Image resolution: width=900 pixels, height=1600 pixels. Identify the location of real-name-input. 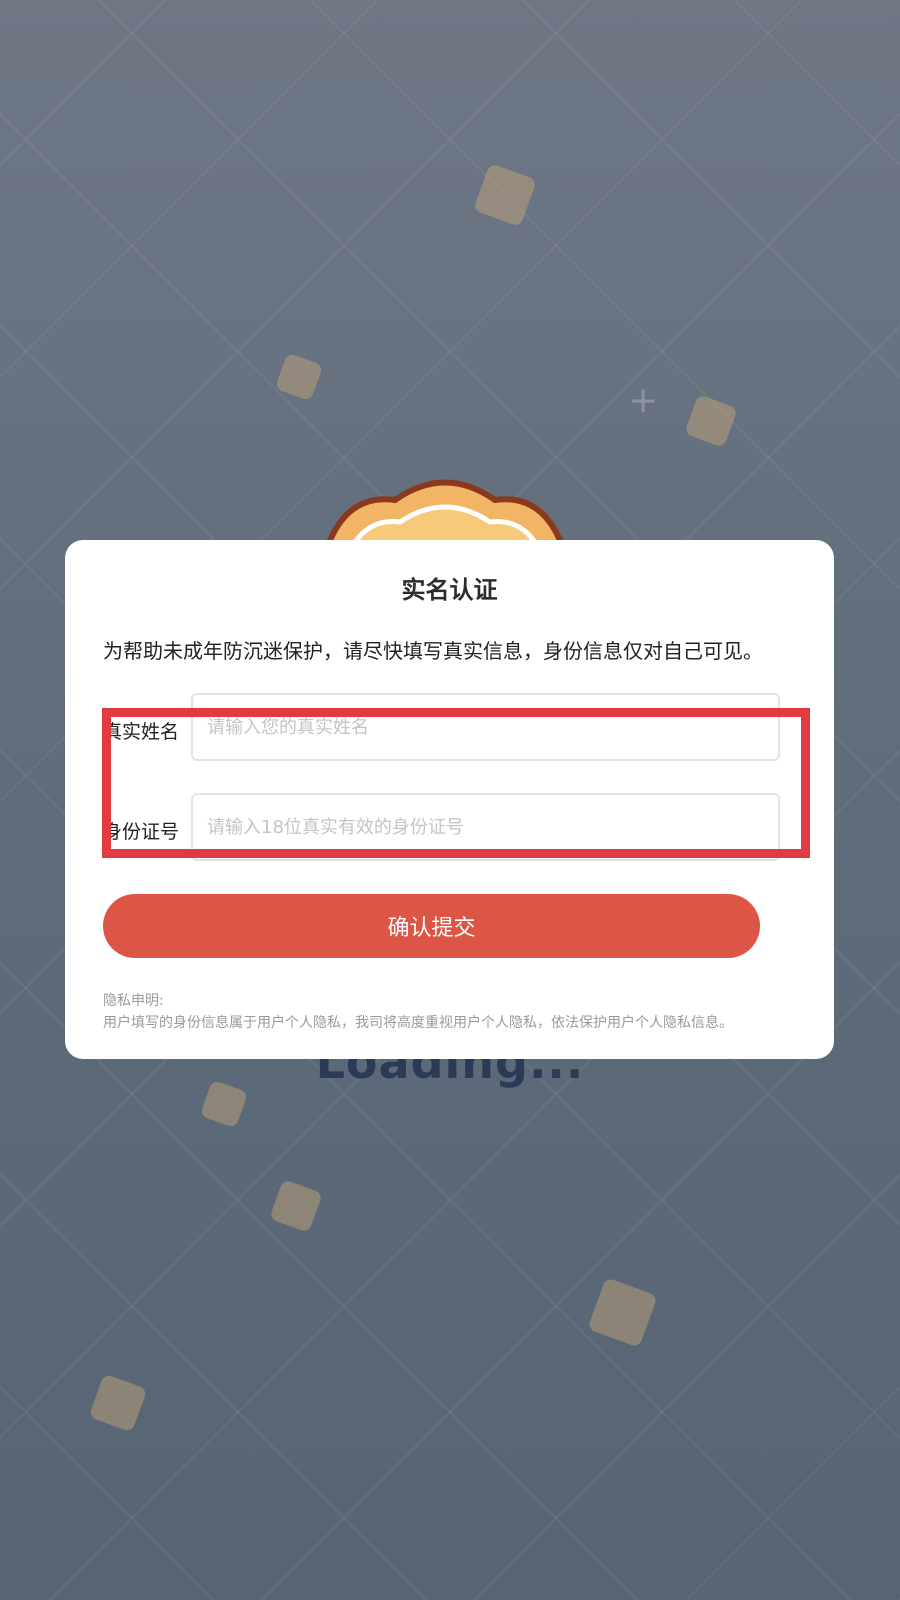
(485, 727).